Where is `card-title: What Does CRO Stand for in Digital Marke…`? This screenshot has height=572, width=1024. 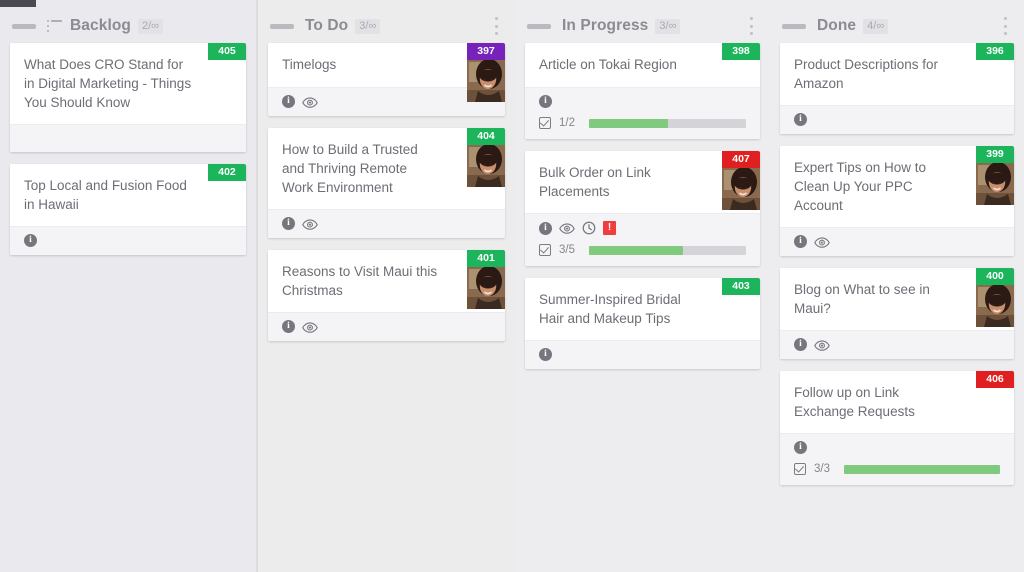 card-title: What Does CRO Stand for in Digital Marke… is located at coordinates (108, 83).